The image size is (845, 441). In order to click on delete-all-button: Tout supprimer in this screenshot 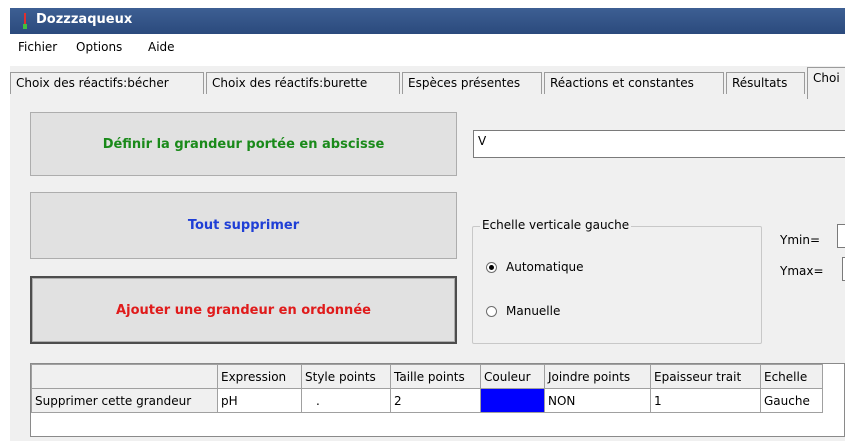, I will do `click(243, 225)`.